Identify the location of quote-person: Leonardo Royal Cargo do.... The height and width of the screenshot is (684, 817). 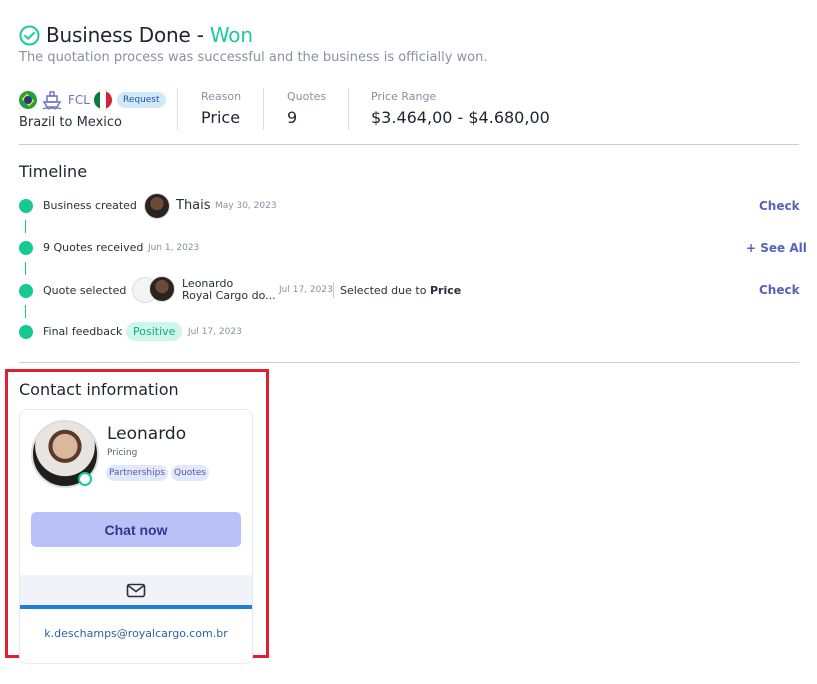
(229, 290).